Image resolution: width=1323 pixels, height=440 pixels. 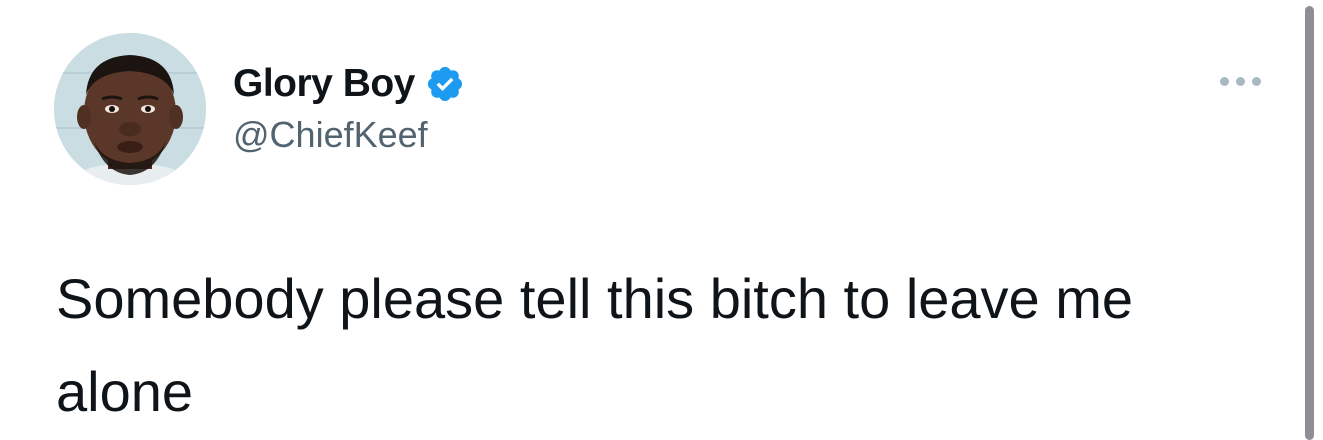 I want to click on more-options-button, so click(x=1240, y=81).